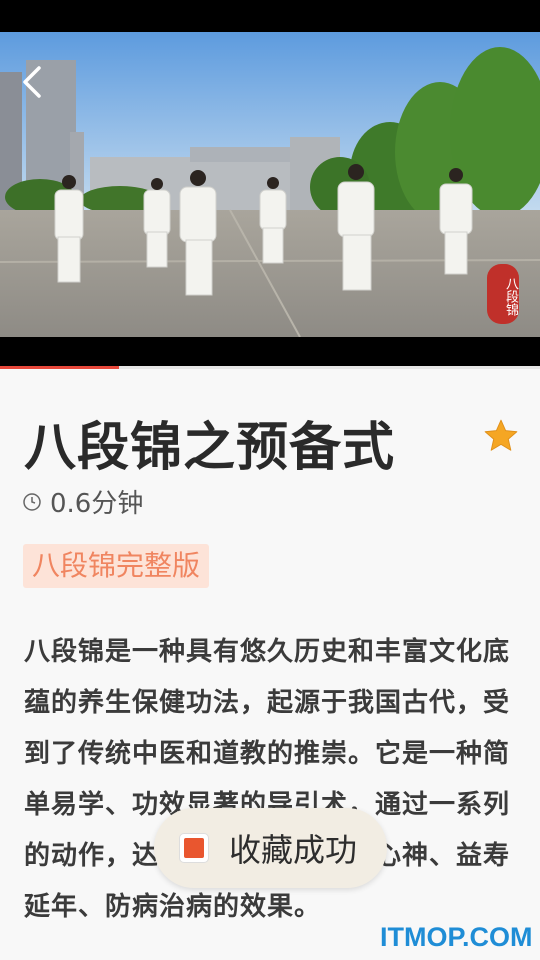 Image resolution: width=540 pixels, height=960 pixels. Describe the element at coordinates (116, 566) in the screenshot. I see `series-tag: 八段锦完整版` at that location.